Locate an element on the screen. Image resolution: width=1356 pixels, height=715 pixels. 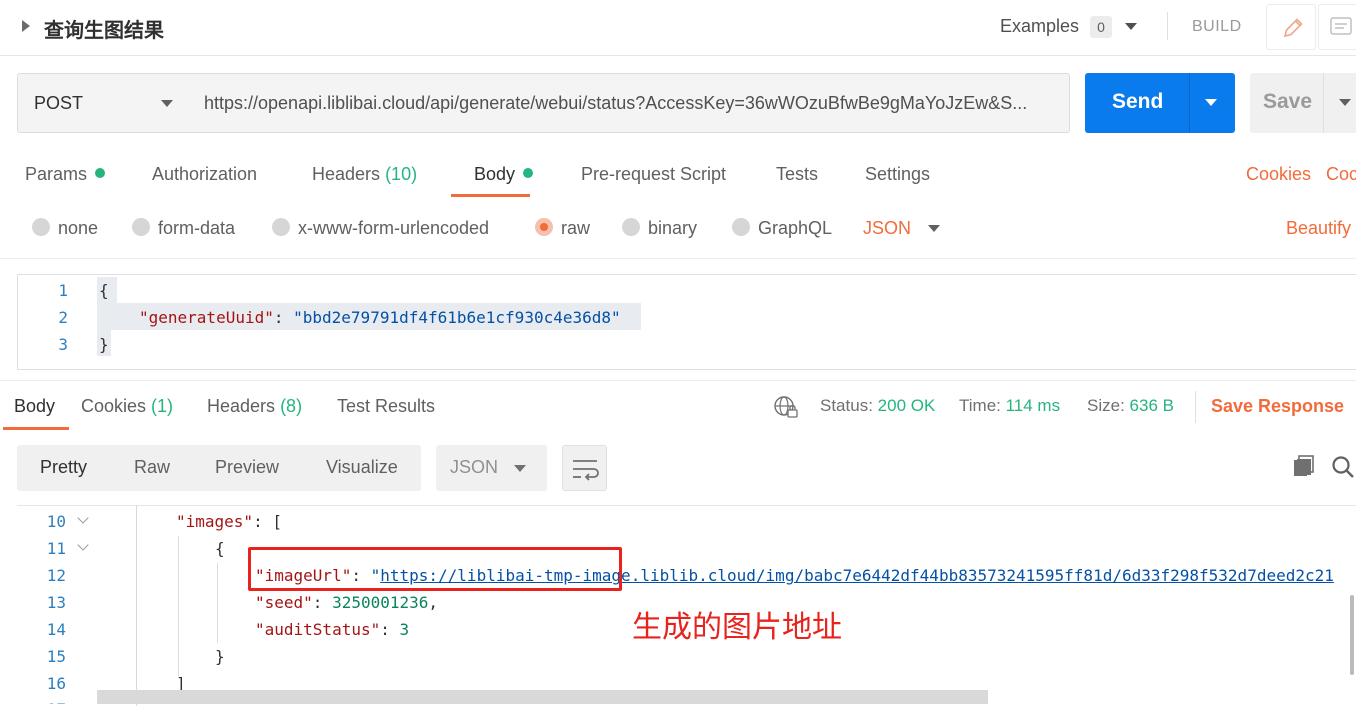
beautify-link: Beautify is located at coordinates (1318, 228).